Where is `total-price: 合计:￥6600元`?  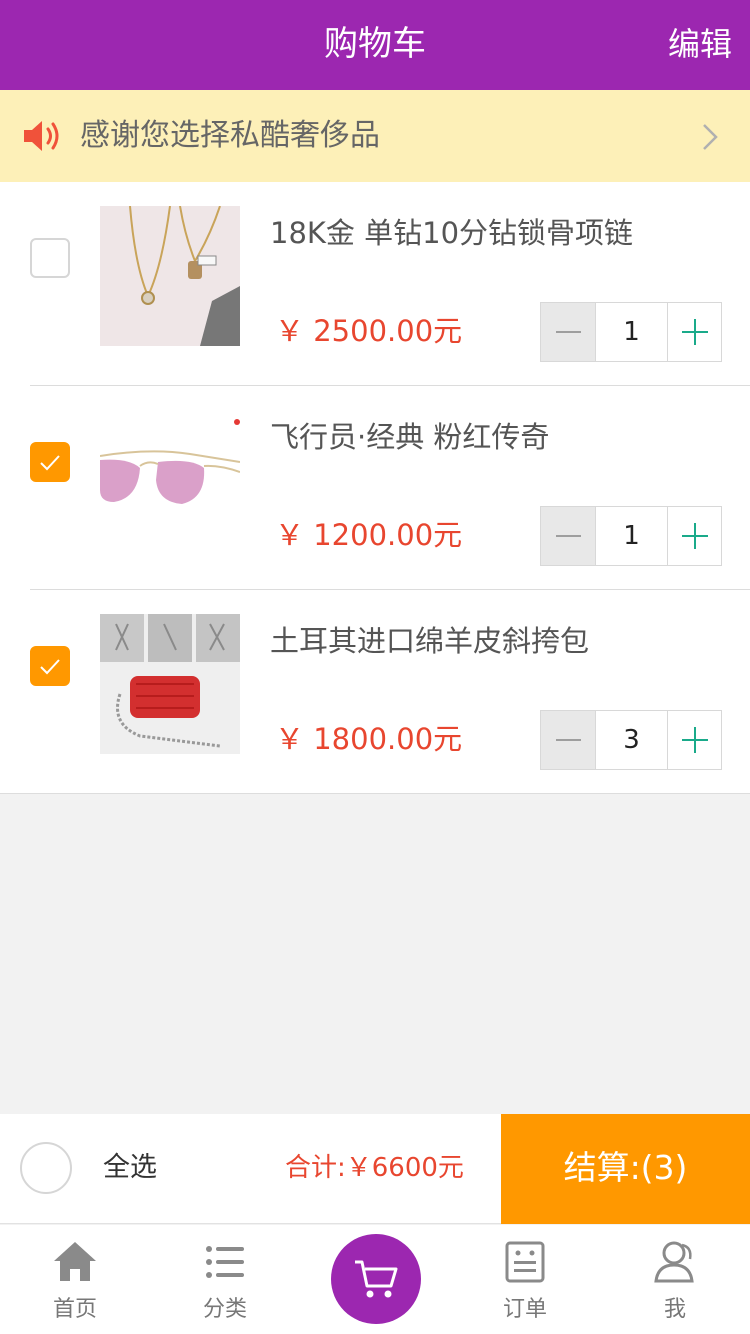 total-price: 合计:￥6600元 is located at coordinates (374, 1168).